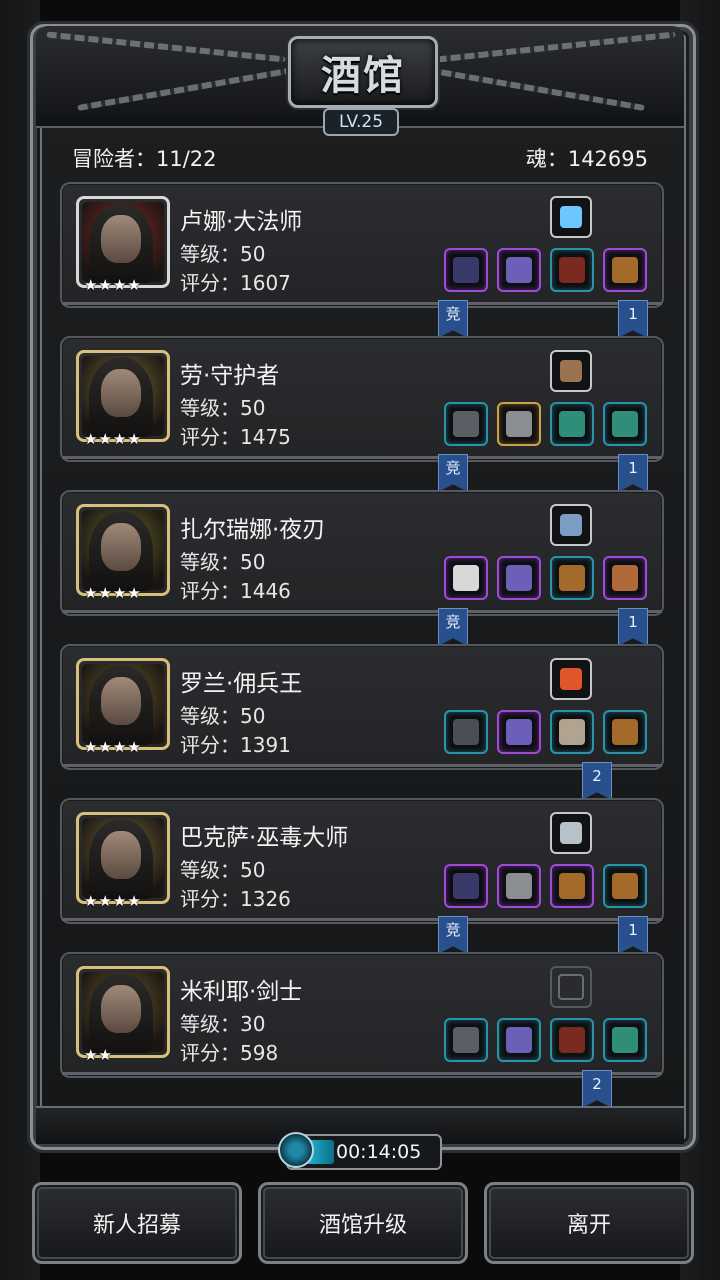 This screenshot has height=1280, width=720. Describe the element at coordinates (296, 1150) in the screenshot. I see `clock-icon` at that location.